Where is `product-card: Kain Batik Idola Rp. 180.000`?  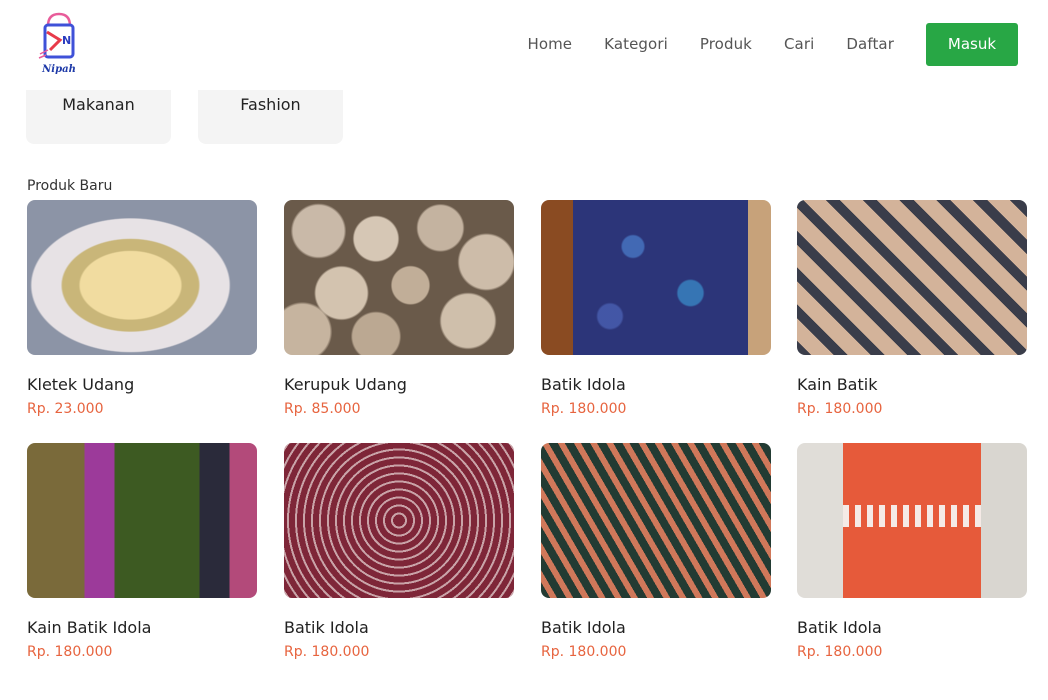 product-card: Kain Batik Idola Rp. 180.000 is located at coordinates (142, 551).